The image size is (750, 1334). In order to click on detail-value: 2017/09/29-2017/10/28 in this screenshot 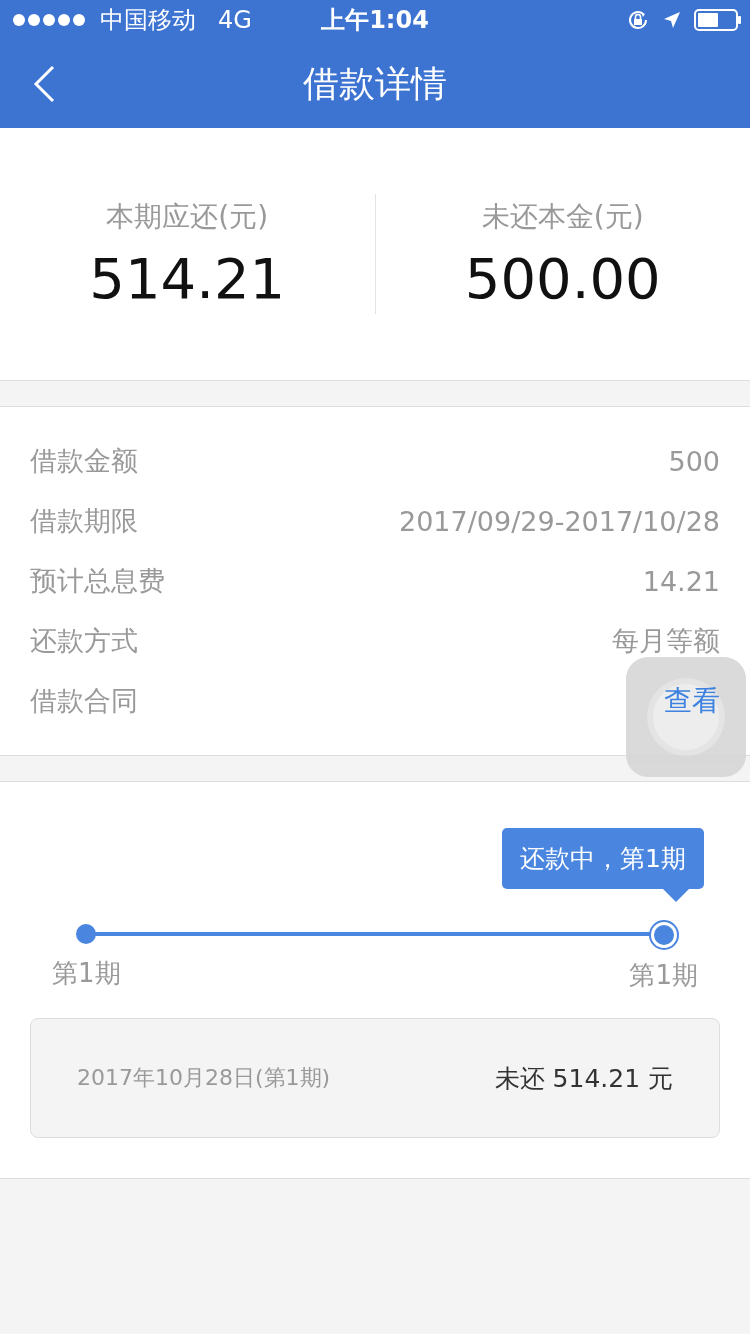, I will do `click(559, 521)`.